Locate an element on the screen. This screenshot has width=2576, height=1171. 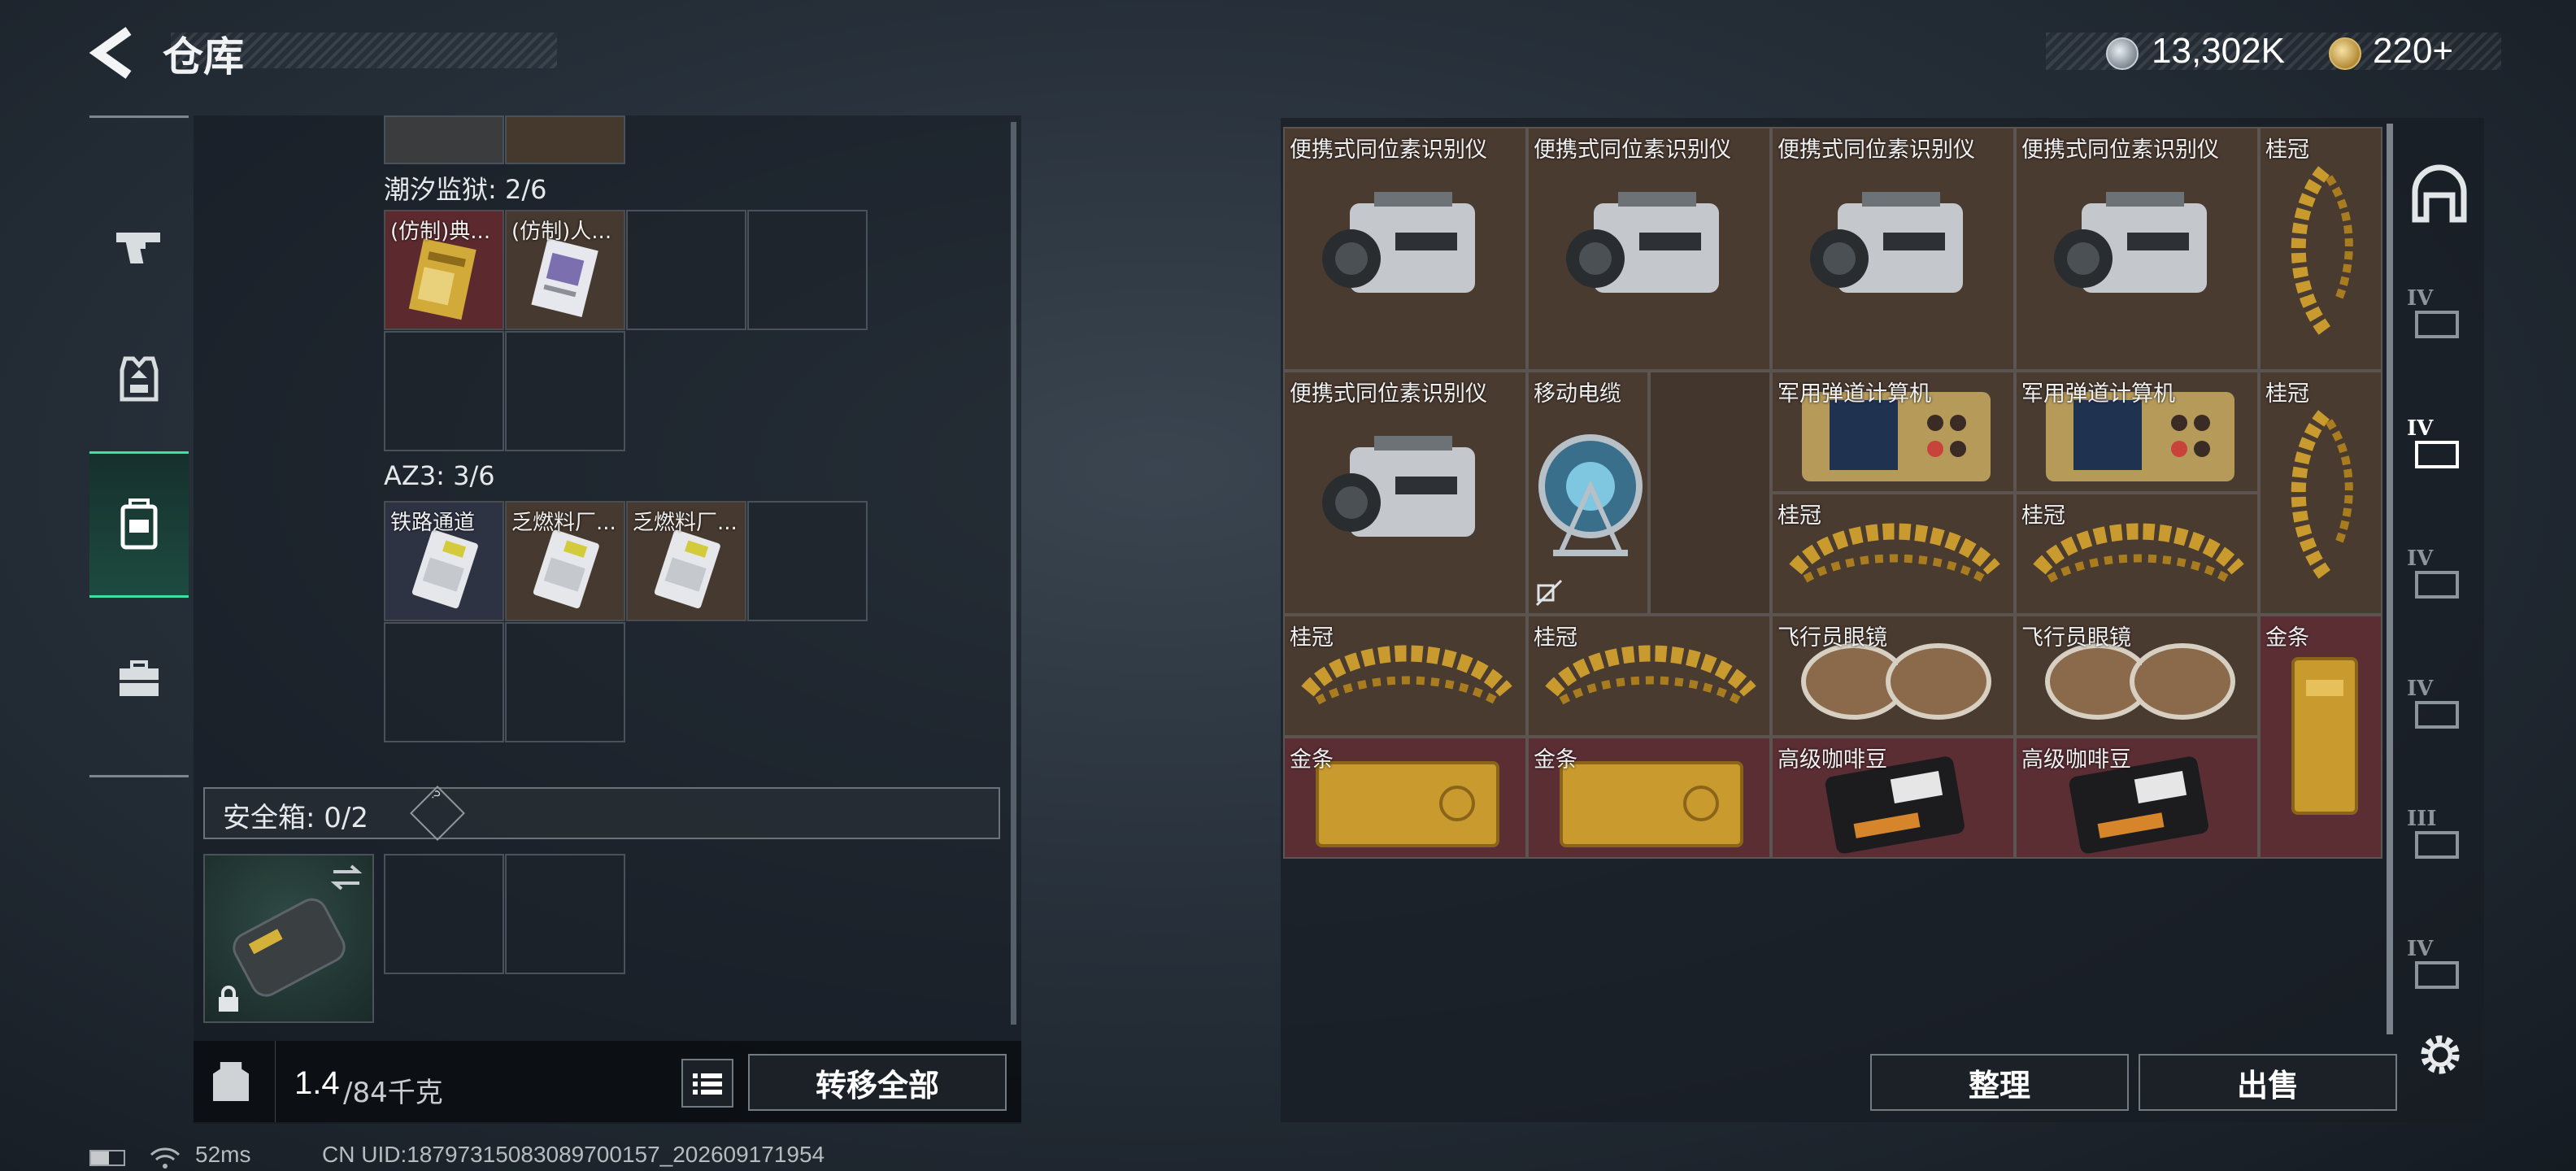
transfer-all-button: 转移全部 is located at coordinates (878, 1083).